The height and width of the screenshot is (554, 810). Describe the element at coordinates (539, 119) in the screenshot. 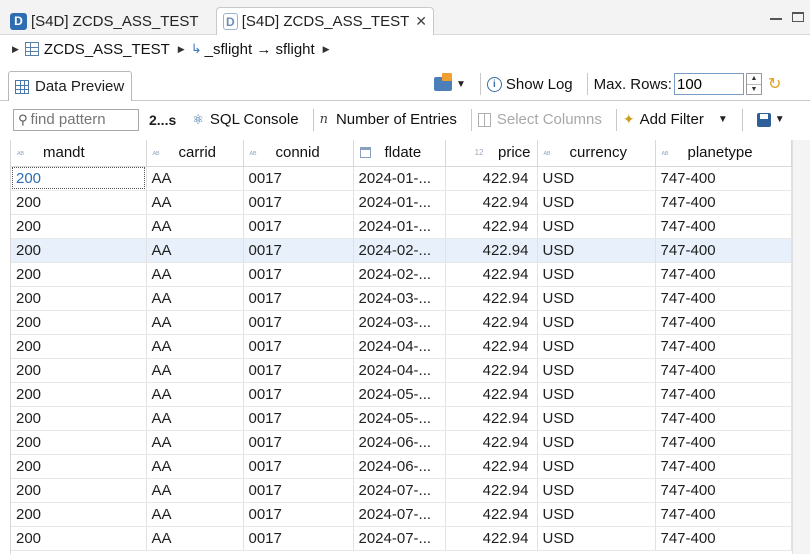

I see `select-columns-button: Select Columns` at that location.